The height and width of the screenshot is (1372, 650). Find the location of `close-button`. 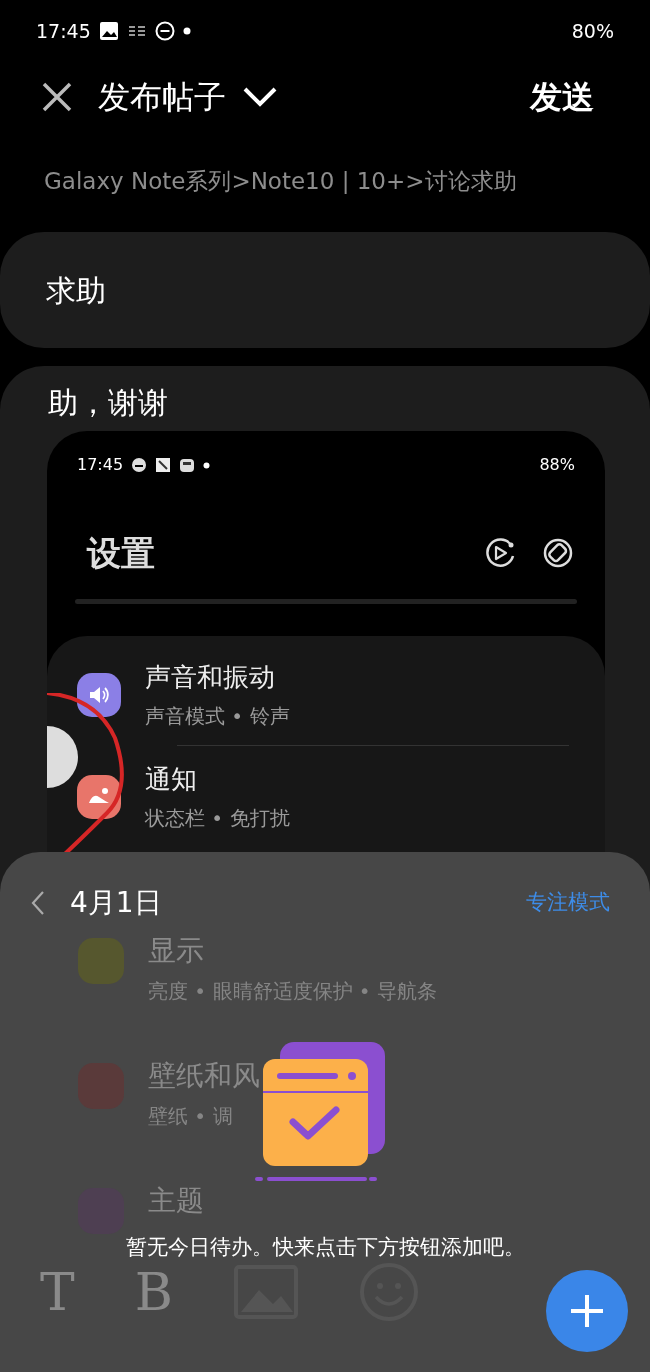

close-button is located at coordinates (57, 97).